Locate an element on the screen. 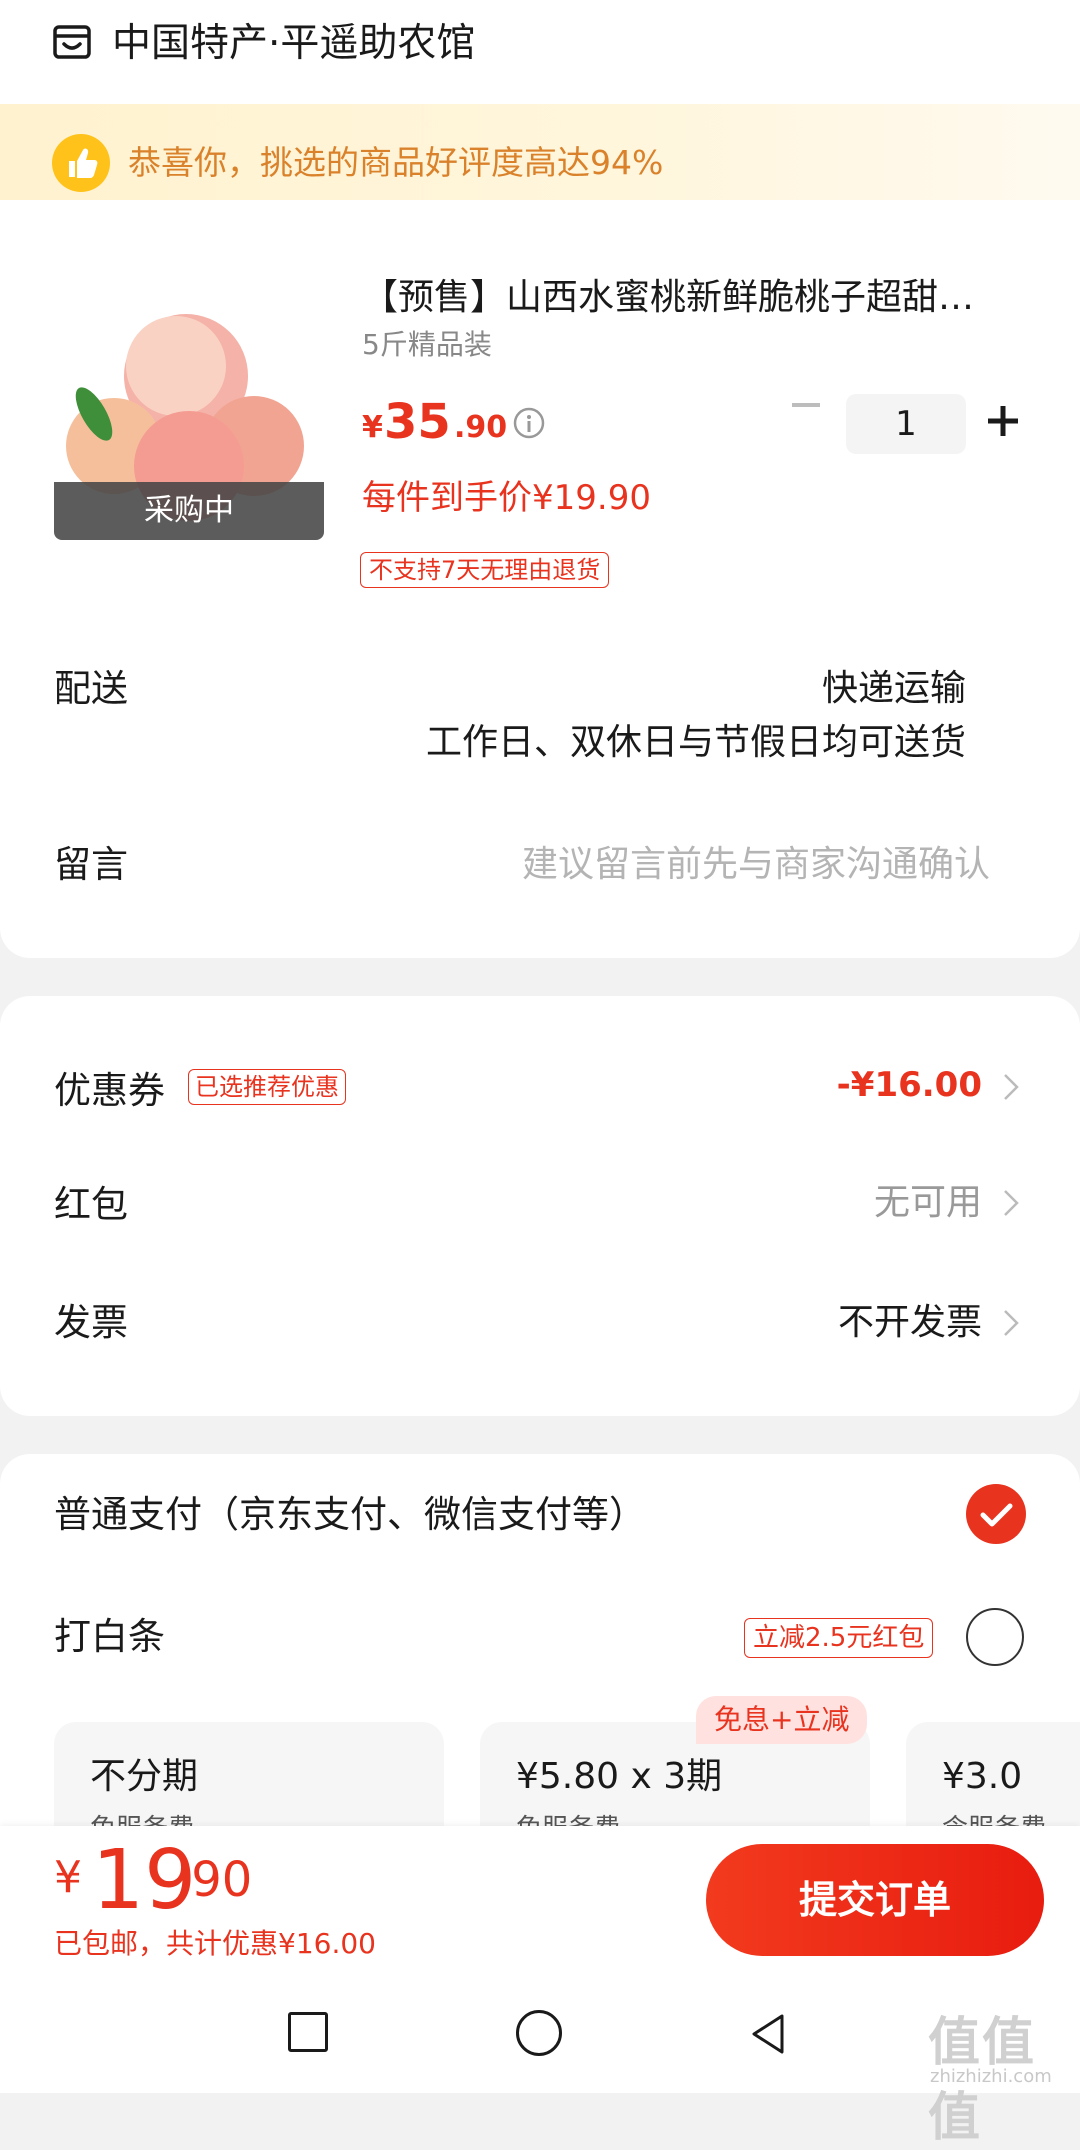 The width and height of the screenshot is (1080, 2150). price-decimal: .90 is located at coordinates (481, 427).